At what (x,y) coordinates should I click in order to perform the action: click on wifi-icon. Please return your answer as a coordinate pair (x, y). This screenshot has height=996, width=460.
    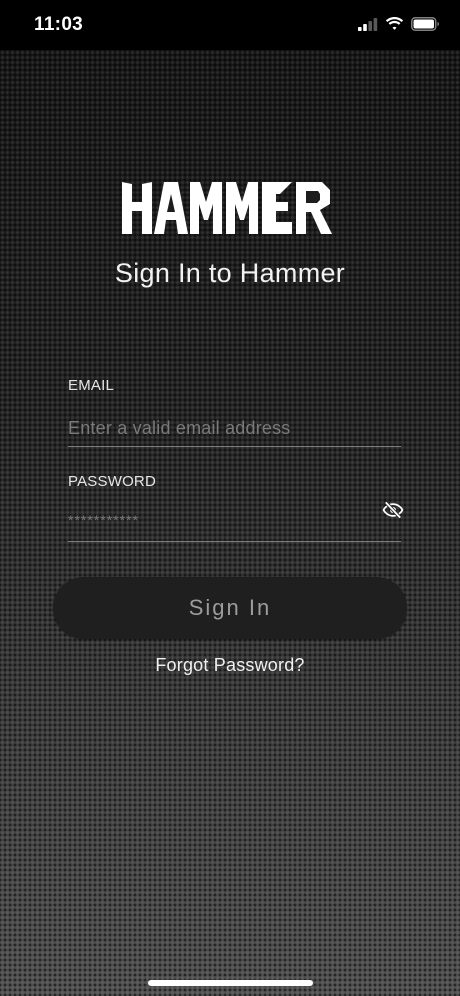
    Looking at the image, I should click on (394, 23).